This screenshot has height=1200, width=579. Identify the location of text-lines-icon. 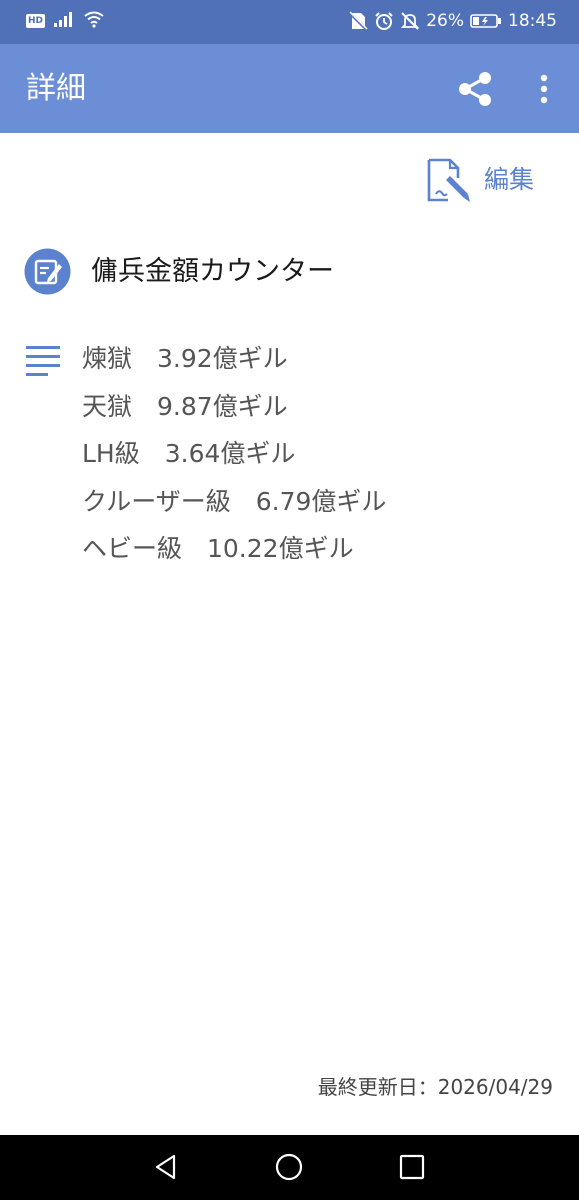
(43, 363).